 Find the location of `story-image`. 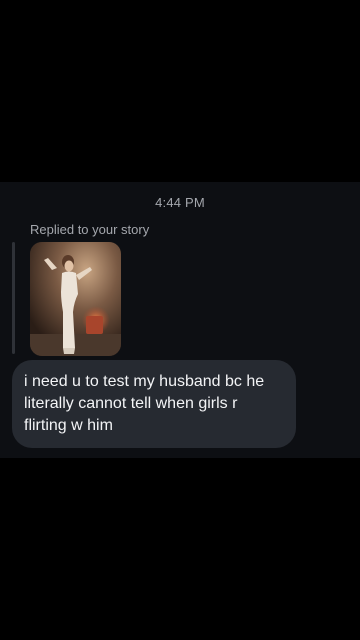

story-image is located at coordinates (75, 299).